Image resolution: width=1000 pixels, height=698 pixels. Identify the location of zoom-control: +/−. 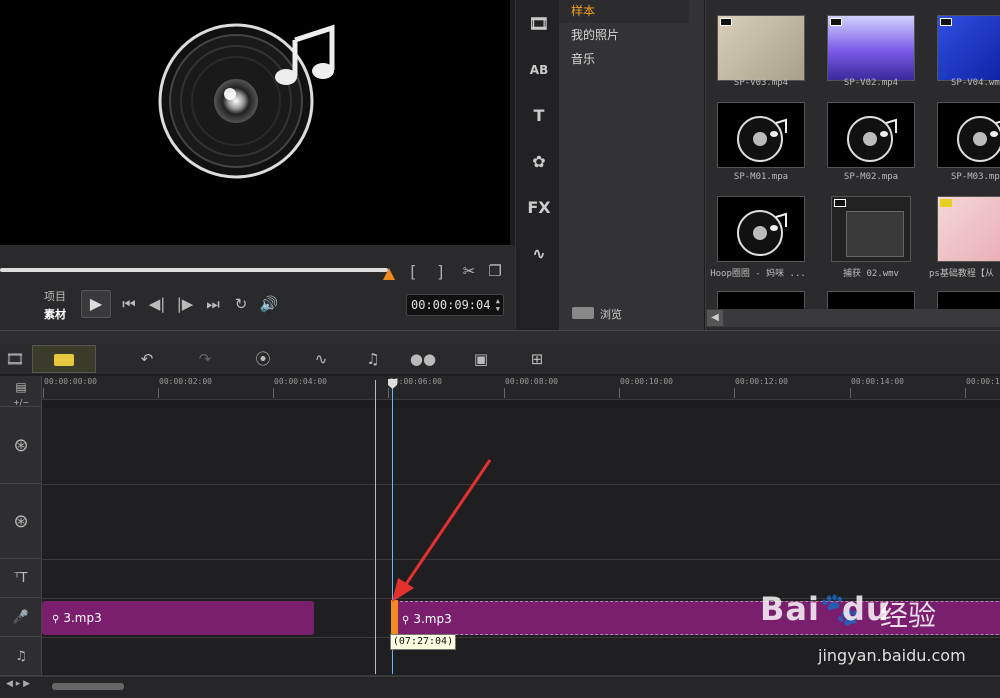
(21, 402).